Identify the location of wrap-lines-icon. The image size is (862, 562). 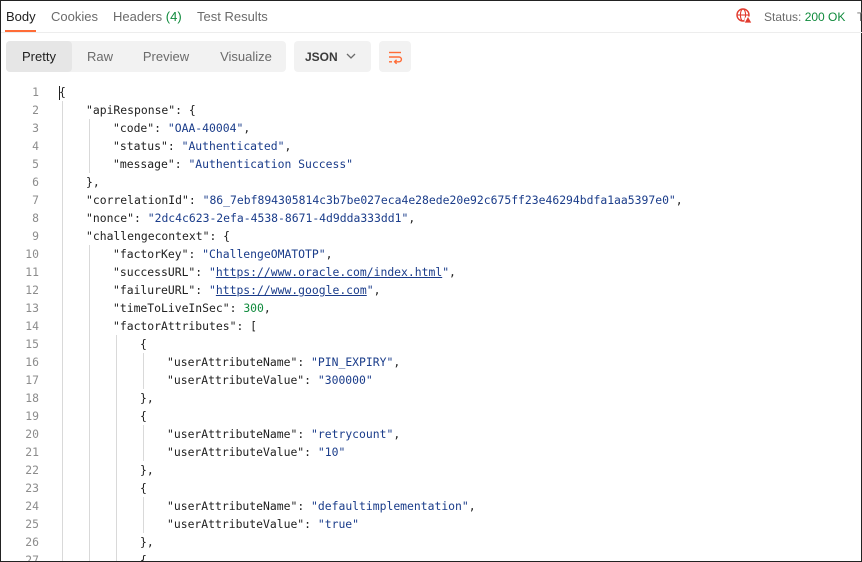
(396, 58).